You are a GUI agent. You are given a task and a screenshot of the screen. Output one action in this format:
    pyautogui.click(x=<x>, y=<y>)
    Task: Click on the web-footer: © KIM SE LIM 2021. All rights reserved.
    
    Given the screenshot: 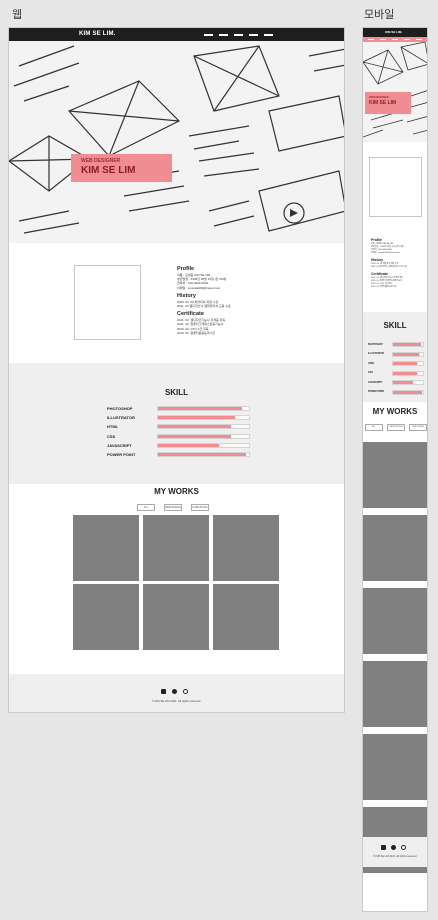 What is the action you would take?
    pyautogui.click(x=176, y=693)
    